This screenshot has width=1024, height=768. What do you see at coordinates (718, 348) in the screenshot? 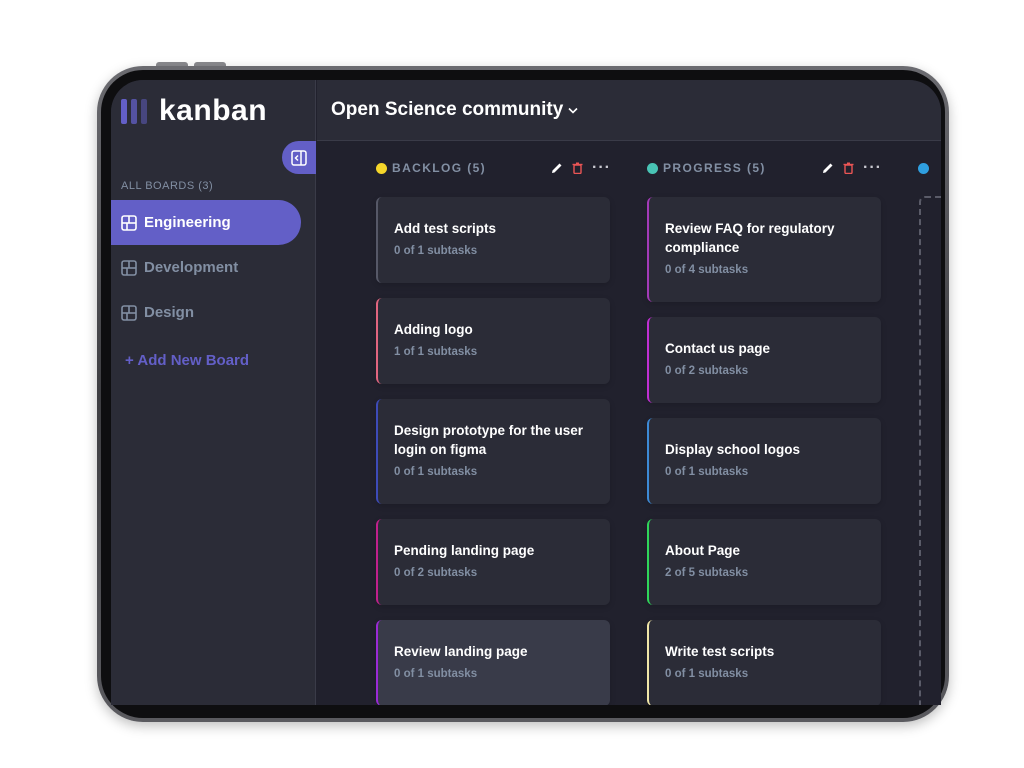
I see `task-title: Contact us page` at bounding box center [718, 348].